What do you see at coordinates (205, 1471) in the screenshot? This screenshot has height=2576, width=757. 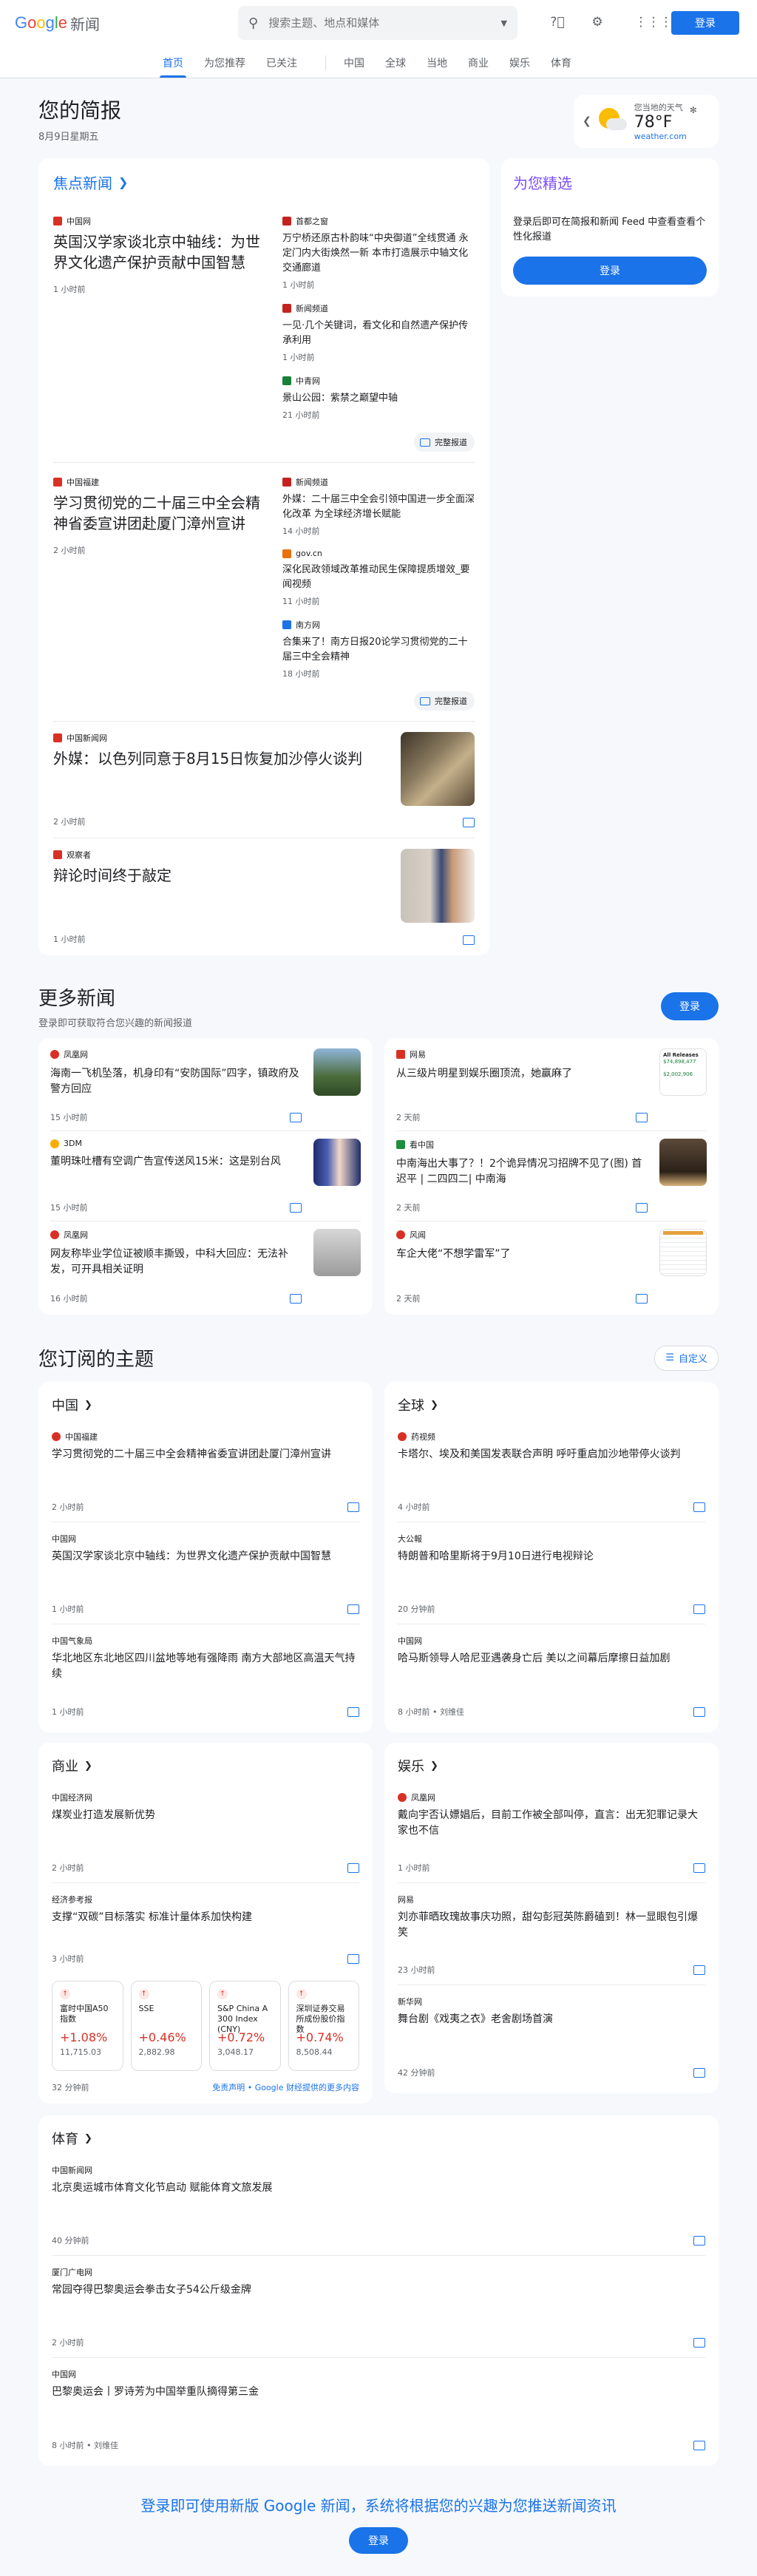 I see `list-item: 中国福建 学习贯彻党的二十届三中全会精神省委宣讲团赴厦门漳州宣讲 2 小时前` at bounding box center [205, 1471].